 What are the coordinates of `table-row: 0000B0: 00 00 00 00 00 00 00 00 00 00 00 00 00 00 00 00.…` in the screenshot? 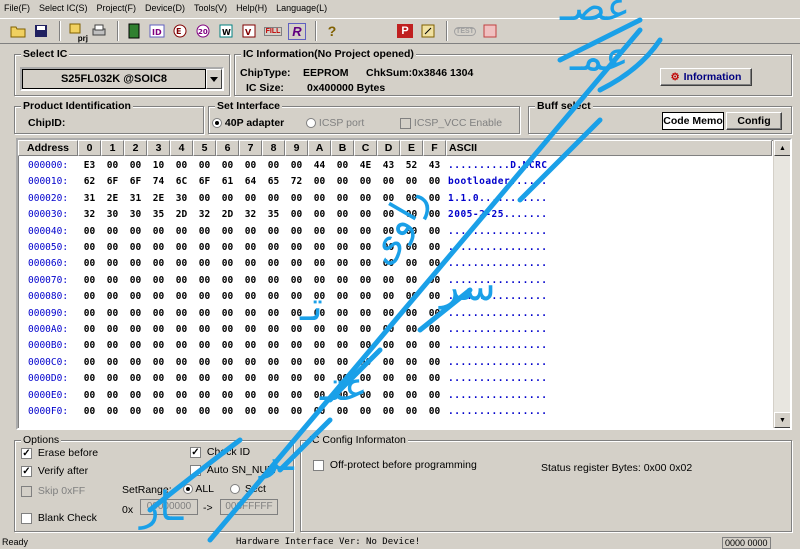 It's located at (293, 346).